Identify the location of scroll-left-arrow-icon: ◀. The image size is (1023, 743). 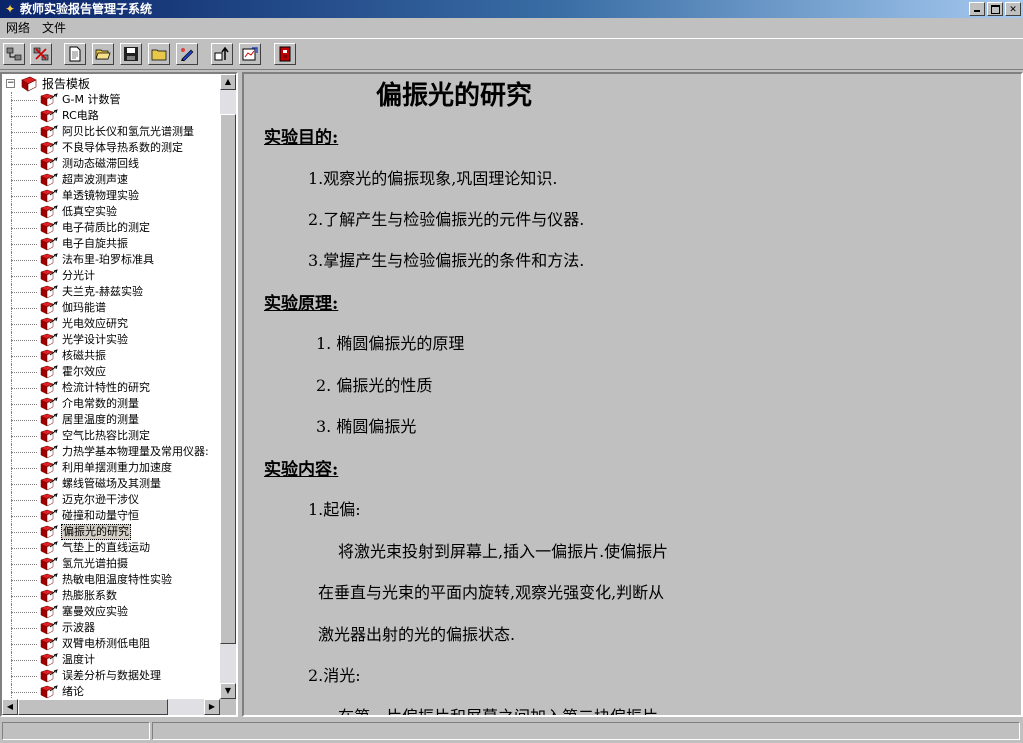
(10, 707).